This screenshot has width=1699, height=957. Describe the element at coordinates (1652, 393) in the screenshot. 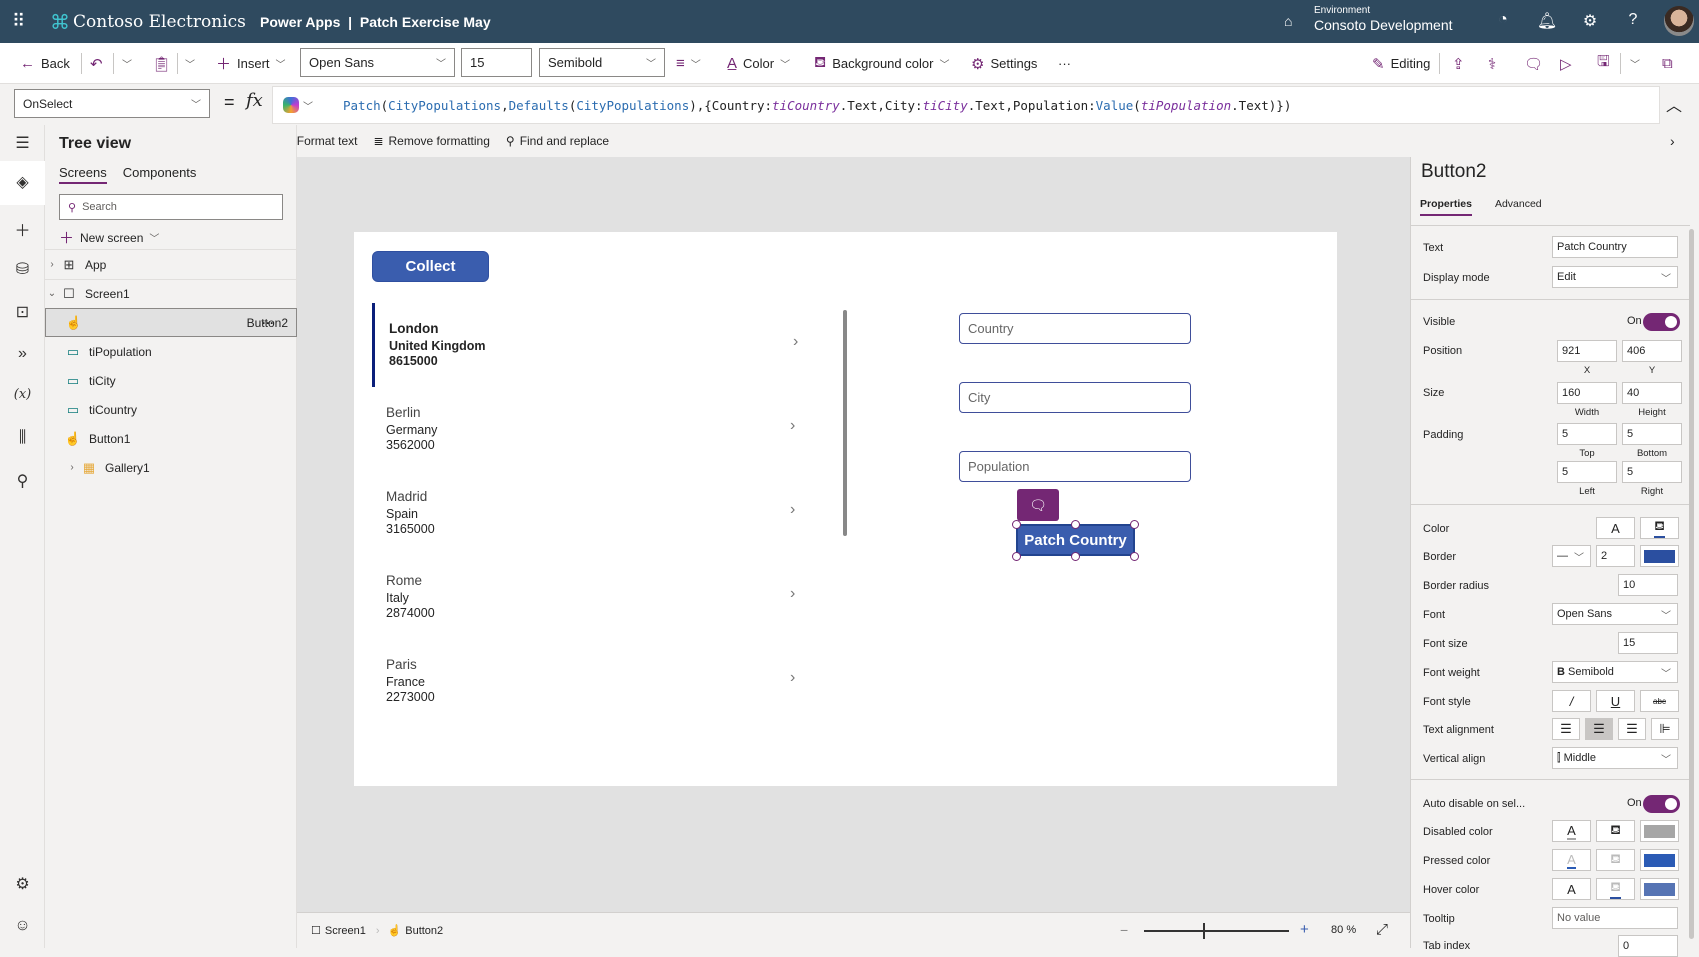

I see `height-input: 40` at that location.